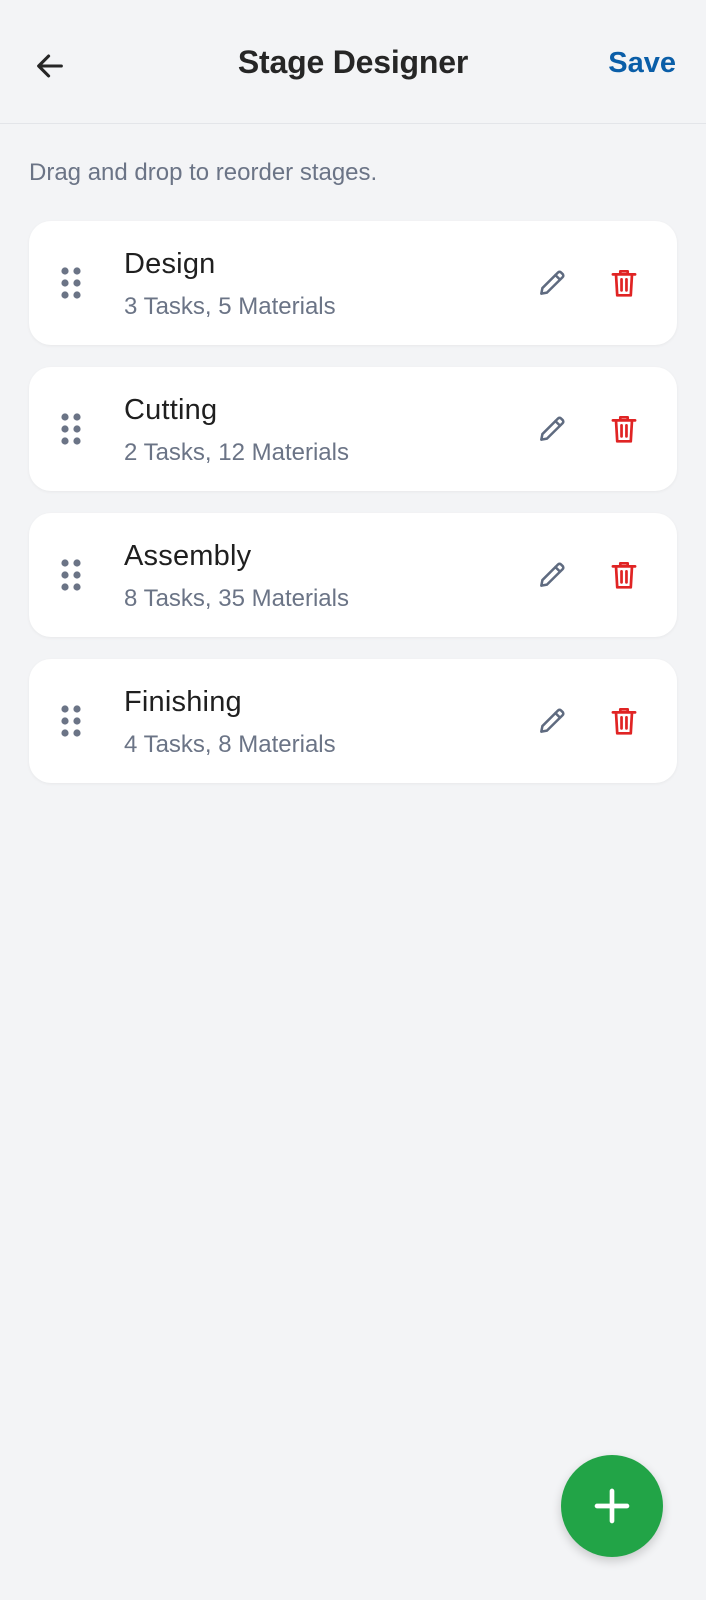 This screenshot has height=1600, width=706. What do you see at coordinates (230, 306) in the screenshot?
I see `stage-meta: 3 Tasks, 5 Materials` at bounding box center [230, 306].